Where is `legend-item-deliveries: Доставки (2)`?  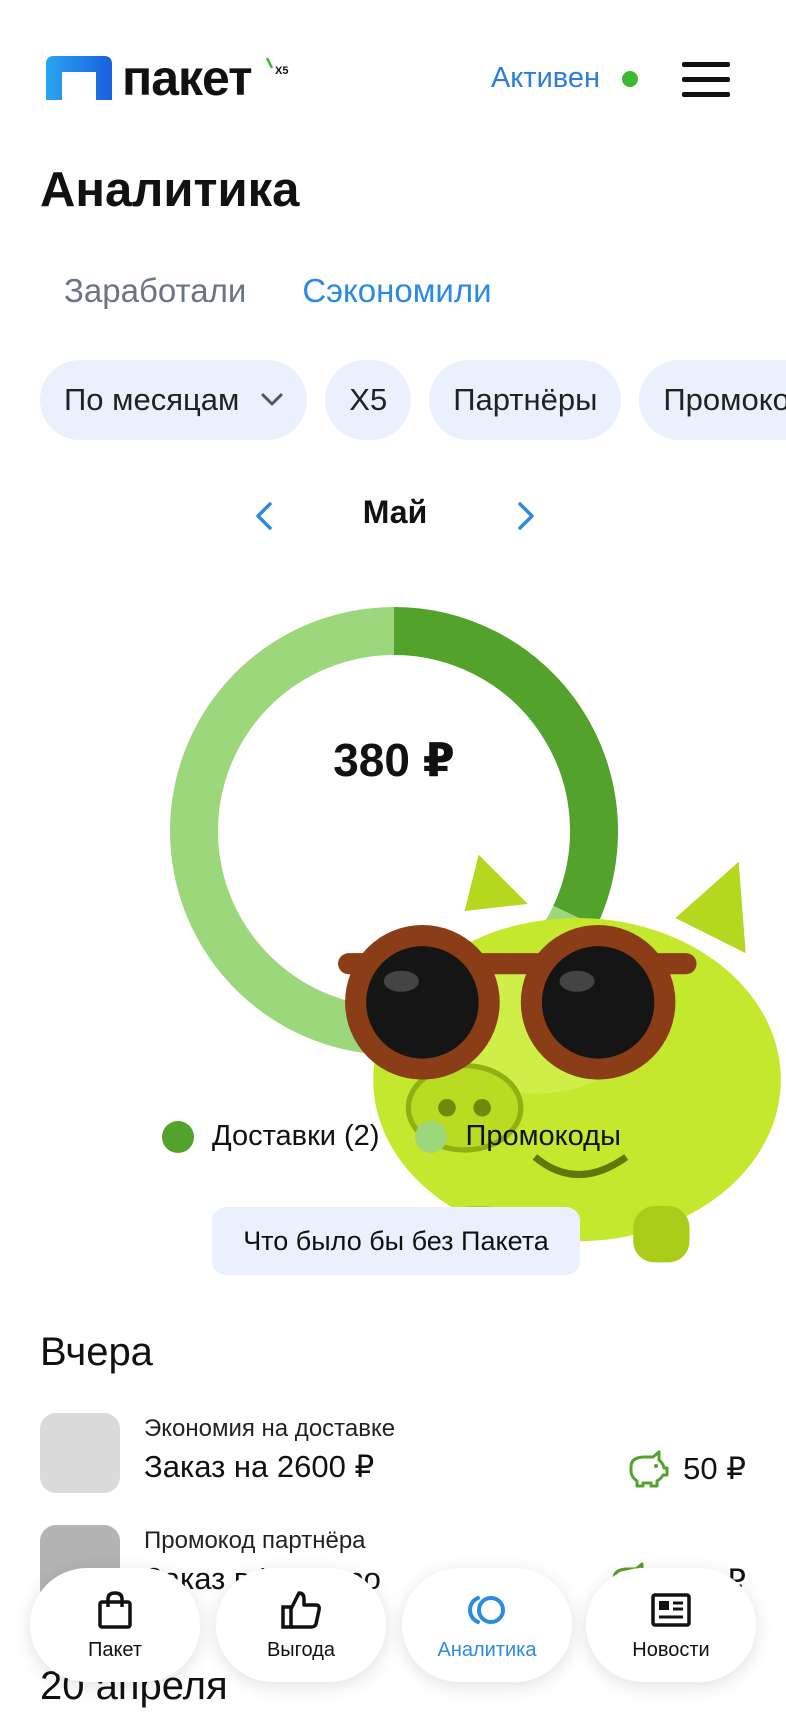 legend-item-deliveries: Доставки (2) is located at coordinates (270, 1136).